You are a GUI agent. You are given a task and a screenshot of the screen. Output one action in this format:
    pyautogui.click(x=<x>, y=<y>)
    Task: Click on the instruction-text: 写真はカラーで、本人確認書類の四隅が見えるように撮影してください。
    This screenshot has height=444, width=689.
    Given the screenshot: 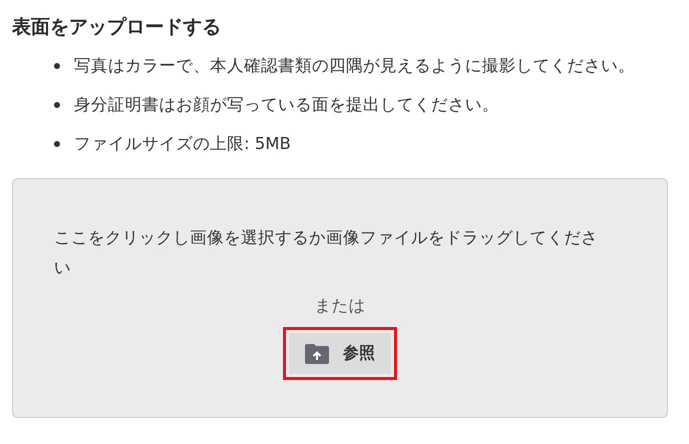 What is the action you would take?
    pyautogui.click(x=354, y=66)
    